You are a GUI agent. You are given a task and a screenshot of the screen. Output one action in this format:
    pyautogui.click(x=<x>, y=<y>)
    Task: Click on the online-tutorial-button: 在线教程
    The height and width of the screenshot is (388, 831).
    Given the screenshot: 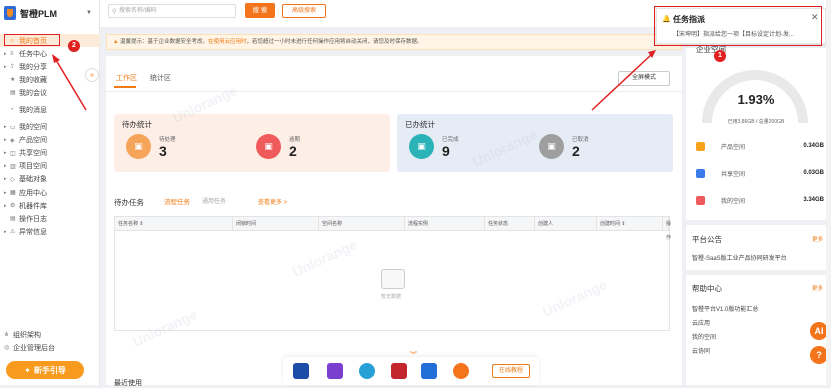 What is the action you would take?
    pyautogui.click(x=511, y=371)
    